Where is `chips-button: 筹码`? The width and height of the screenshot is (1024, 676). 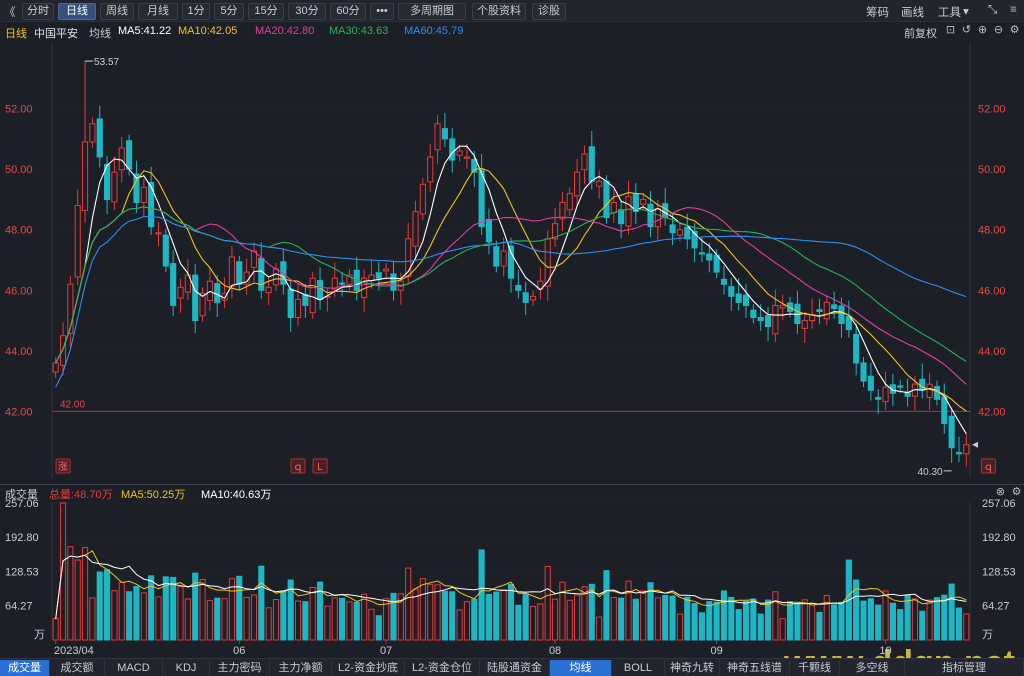
chips-button: 筹码 is located at coordinates (877, 12).